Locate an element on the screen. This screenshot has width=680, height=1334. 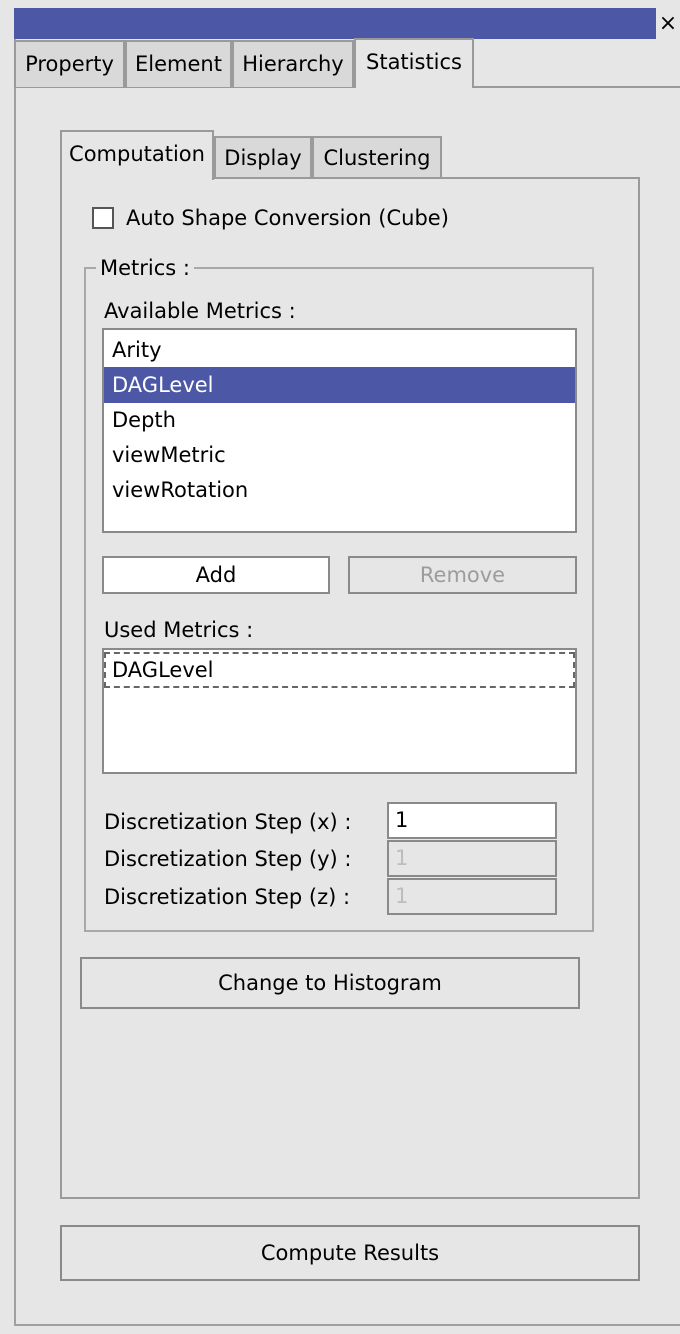
step-x-label: Discretization Step (x) : is located at coordinates (228, 822).